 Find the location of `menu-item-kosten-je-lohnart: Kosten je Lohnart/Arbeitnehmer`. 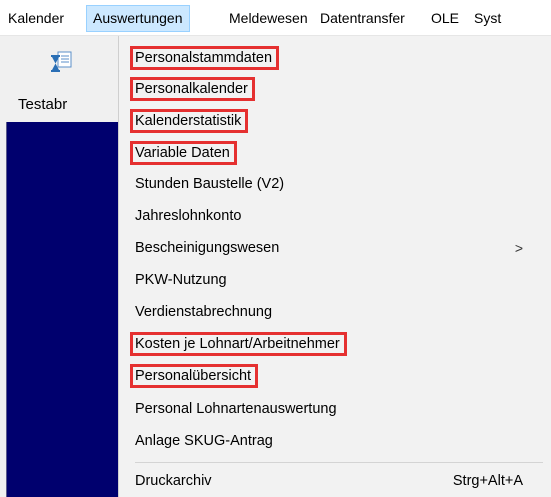

menu-item-kosten-je-lohnart: Kosten je Lohnart/Arbeitnehmer is located at coordinates (238, 344).